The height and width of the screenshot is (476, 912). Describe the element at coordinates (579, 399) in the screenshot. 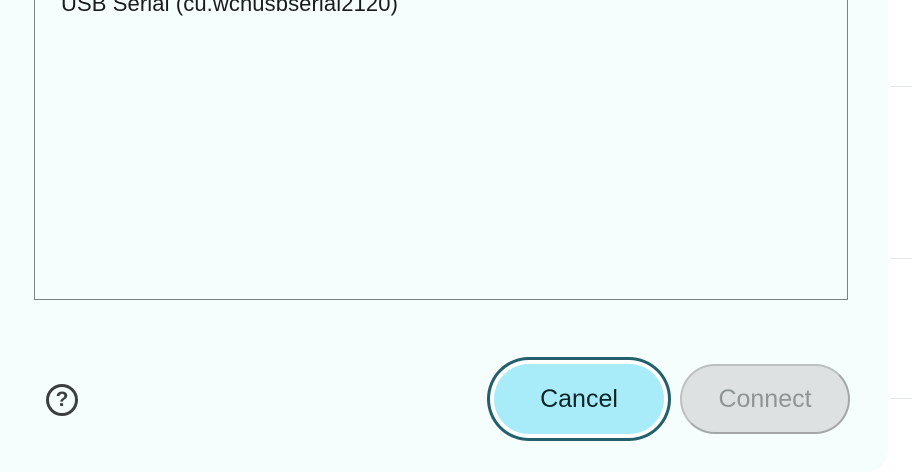

I see `cancel-button: Cancel` at that location.